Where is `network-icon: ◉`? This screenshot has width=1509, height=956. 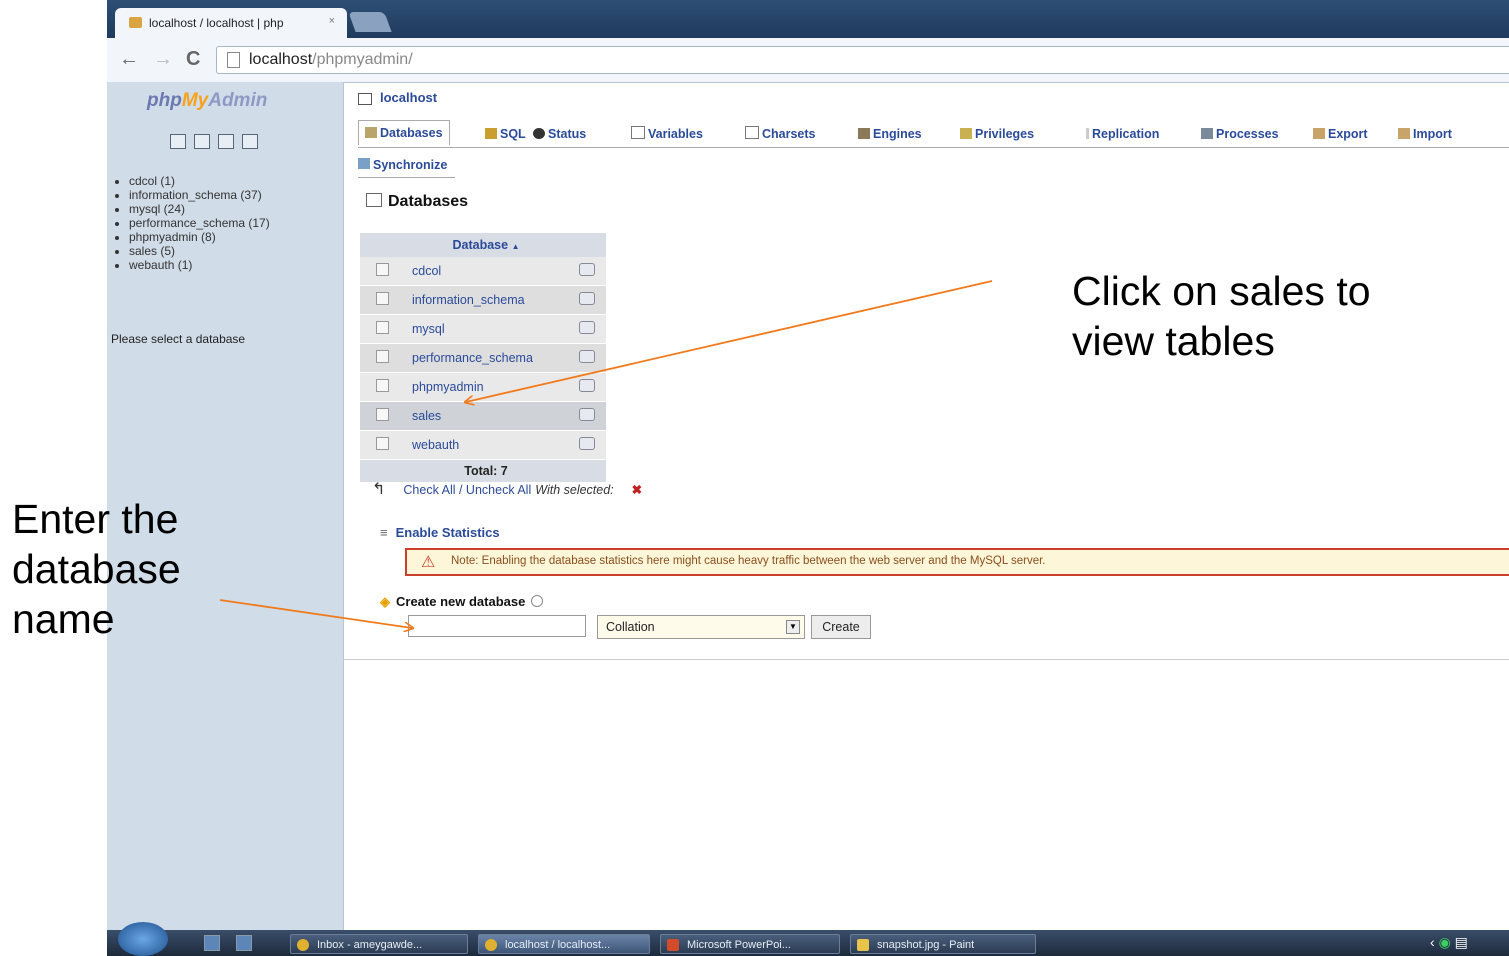 network-icon: ◉ is located at coordinates (1445, 942).